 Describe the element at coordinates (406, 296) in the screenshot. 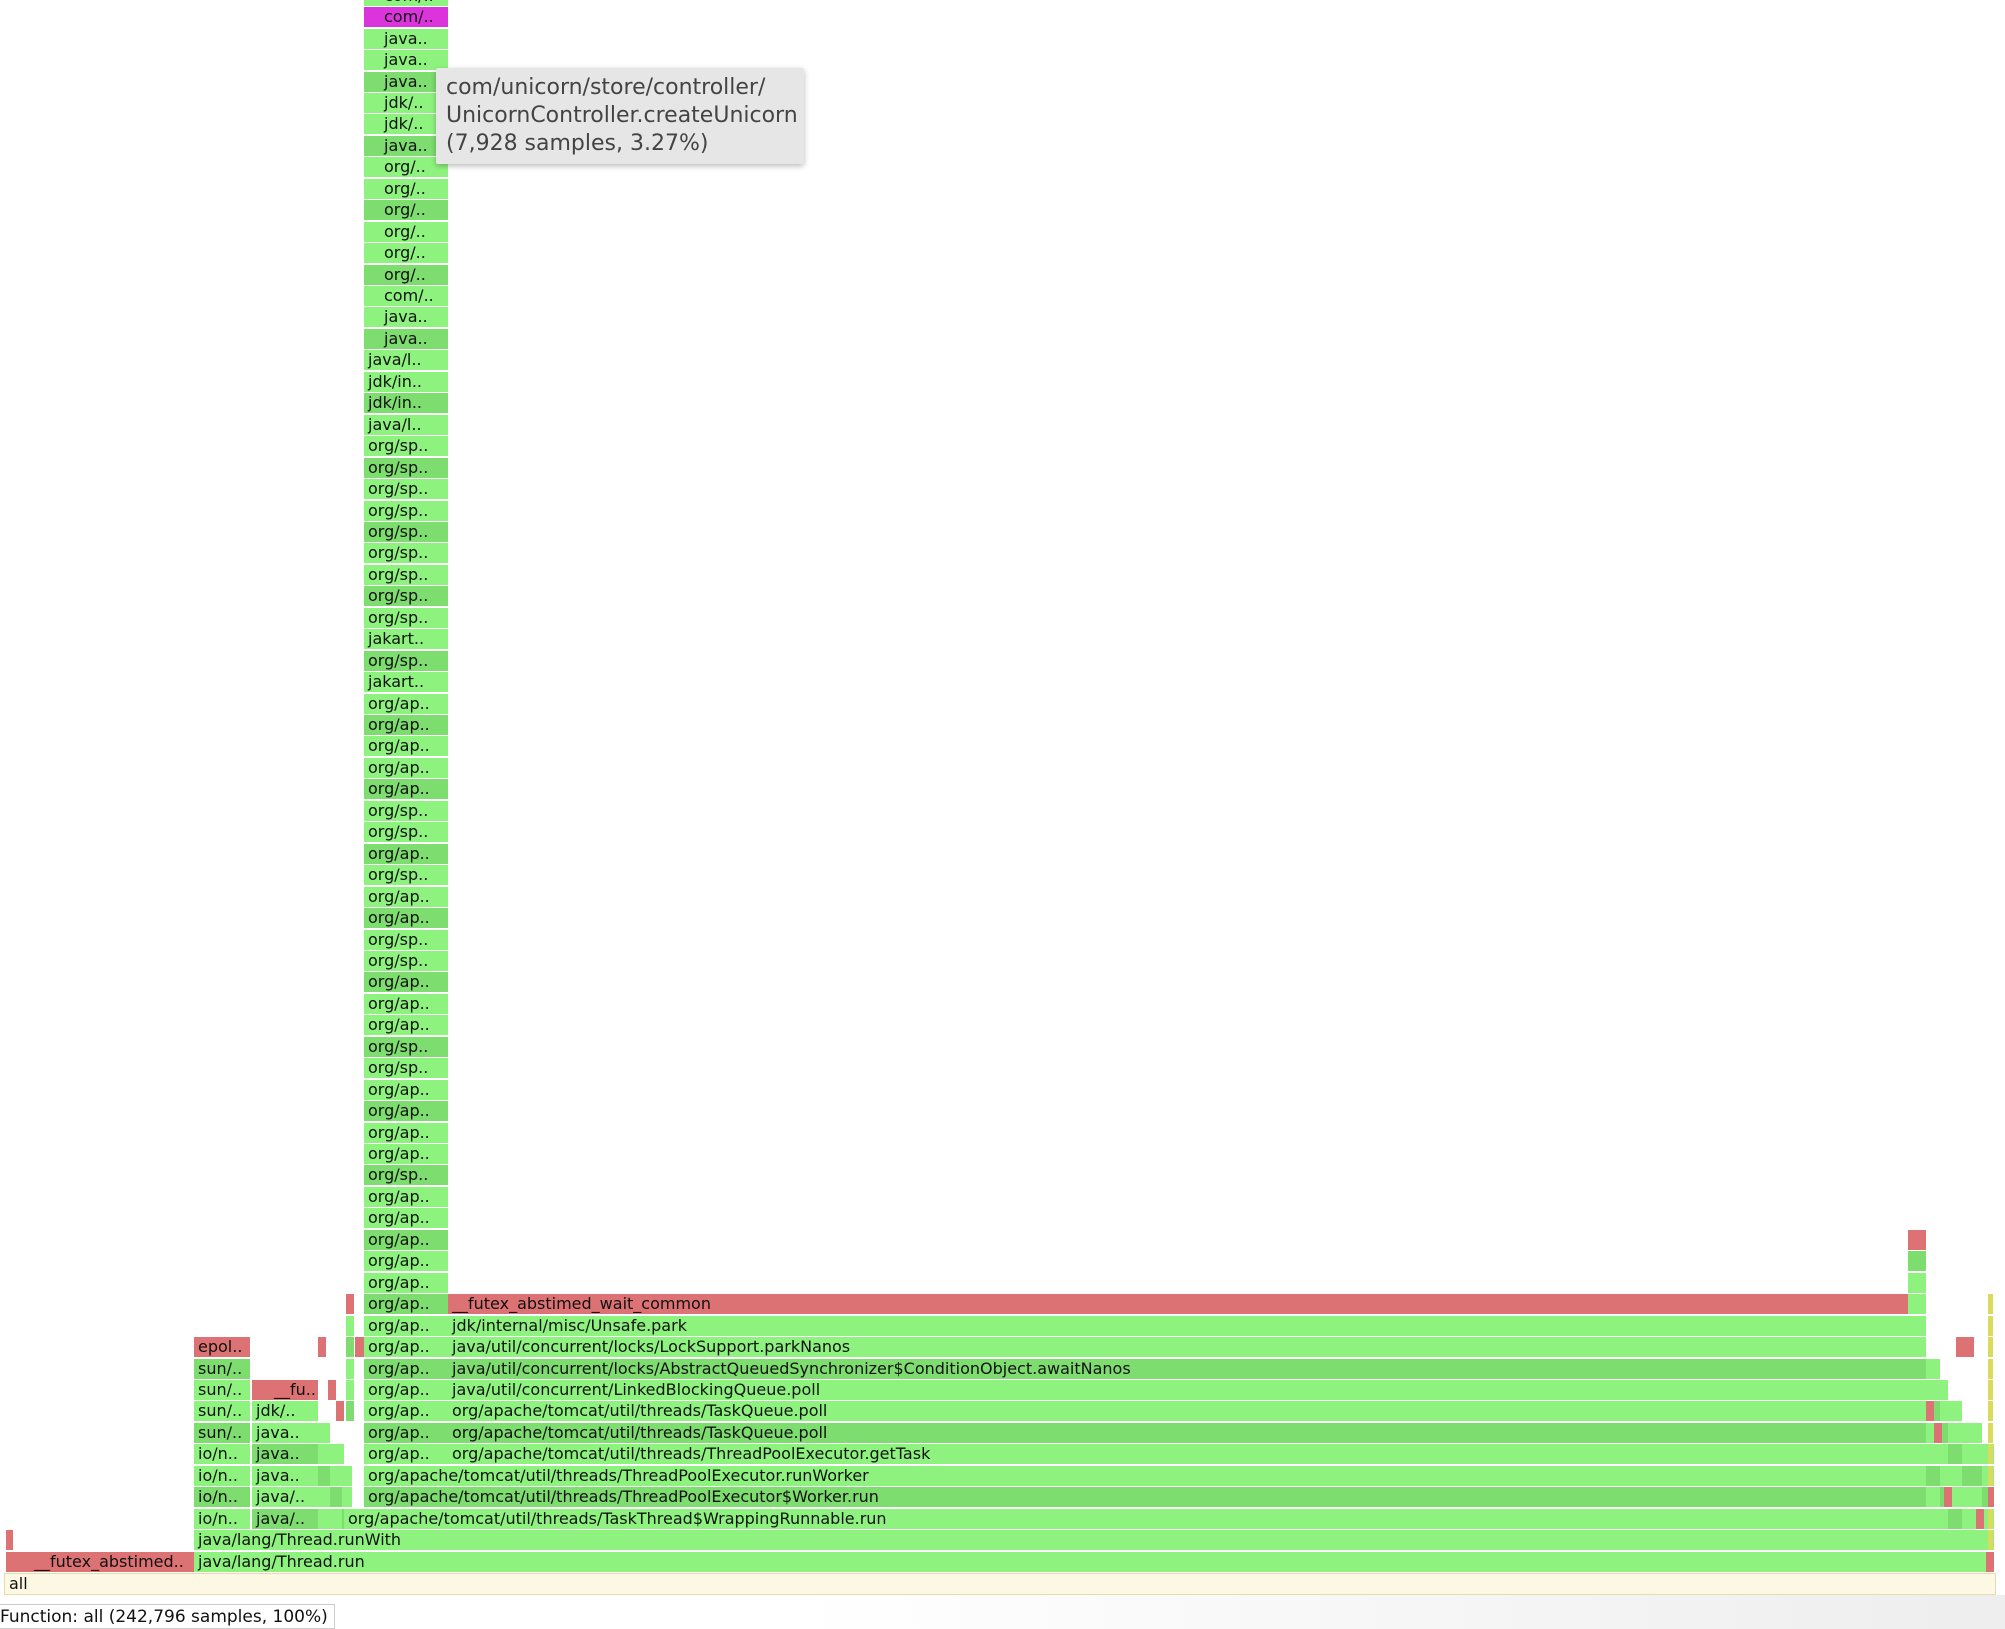

I see `frame-tall-stack: com/..` at that location.